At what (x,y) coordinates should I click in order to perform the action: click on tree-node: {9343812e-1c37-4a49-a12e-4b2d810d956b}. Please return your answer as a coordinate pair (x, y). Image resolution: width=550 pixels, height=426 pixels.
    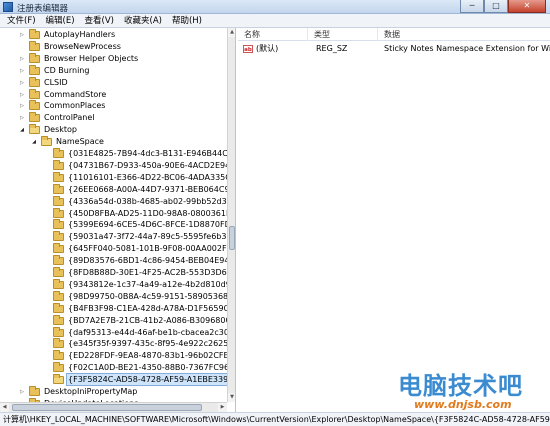
    Looking at the image, I should click on (117, 284).